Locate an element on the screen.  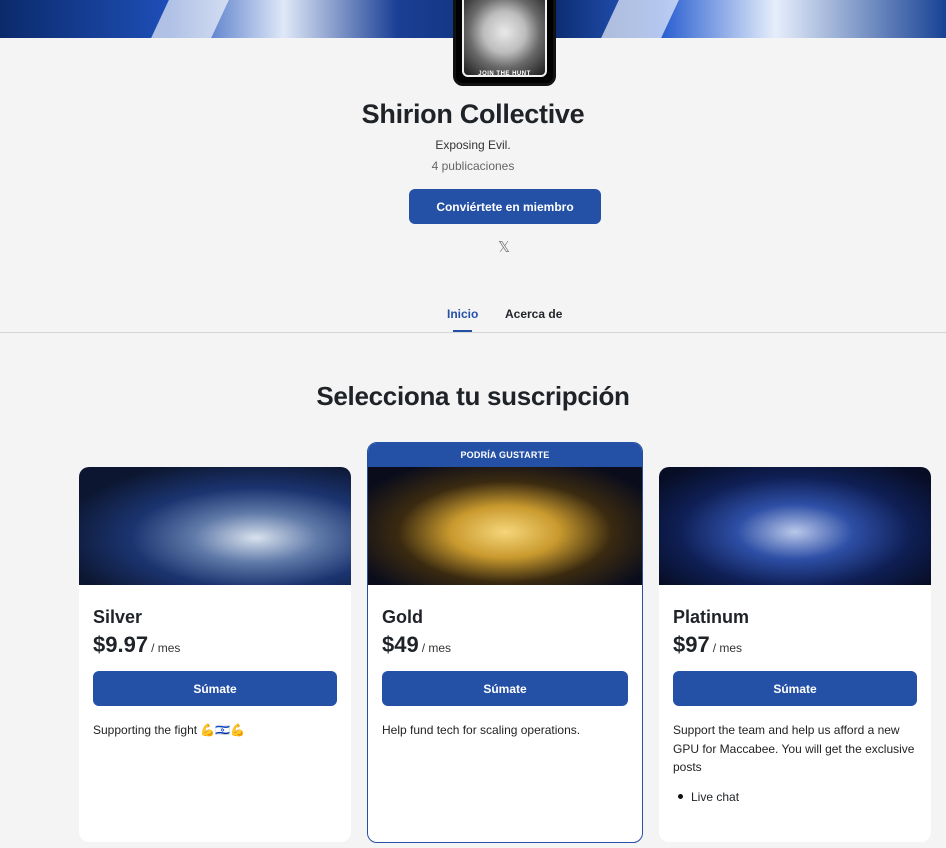
tier-image-platinum is located at coordinates (795, 526).